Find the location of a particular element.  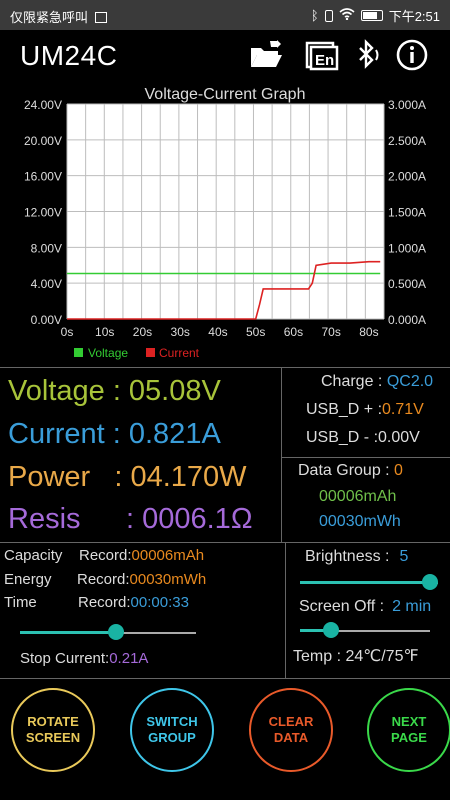

brightness-slider is located at coordinates (369, 582).